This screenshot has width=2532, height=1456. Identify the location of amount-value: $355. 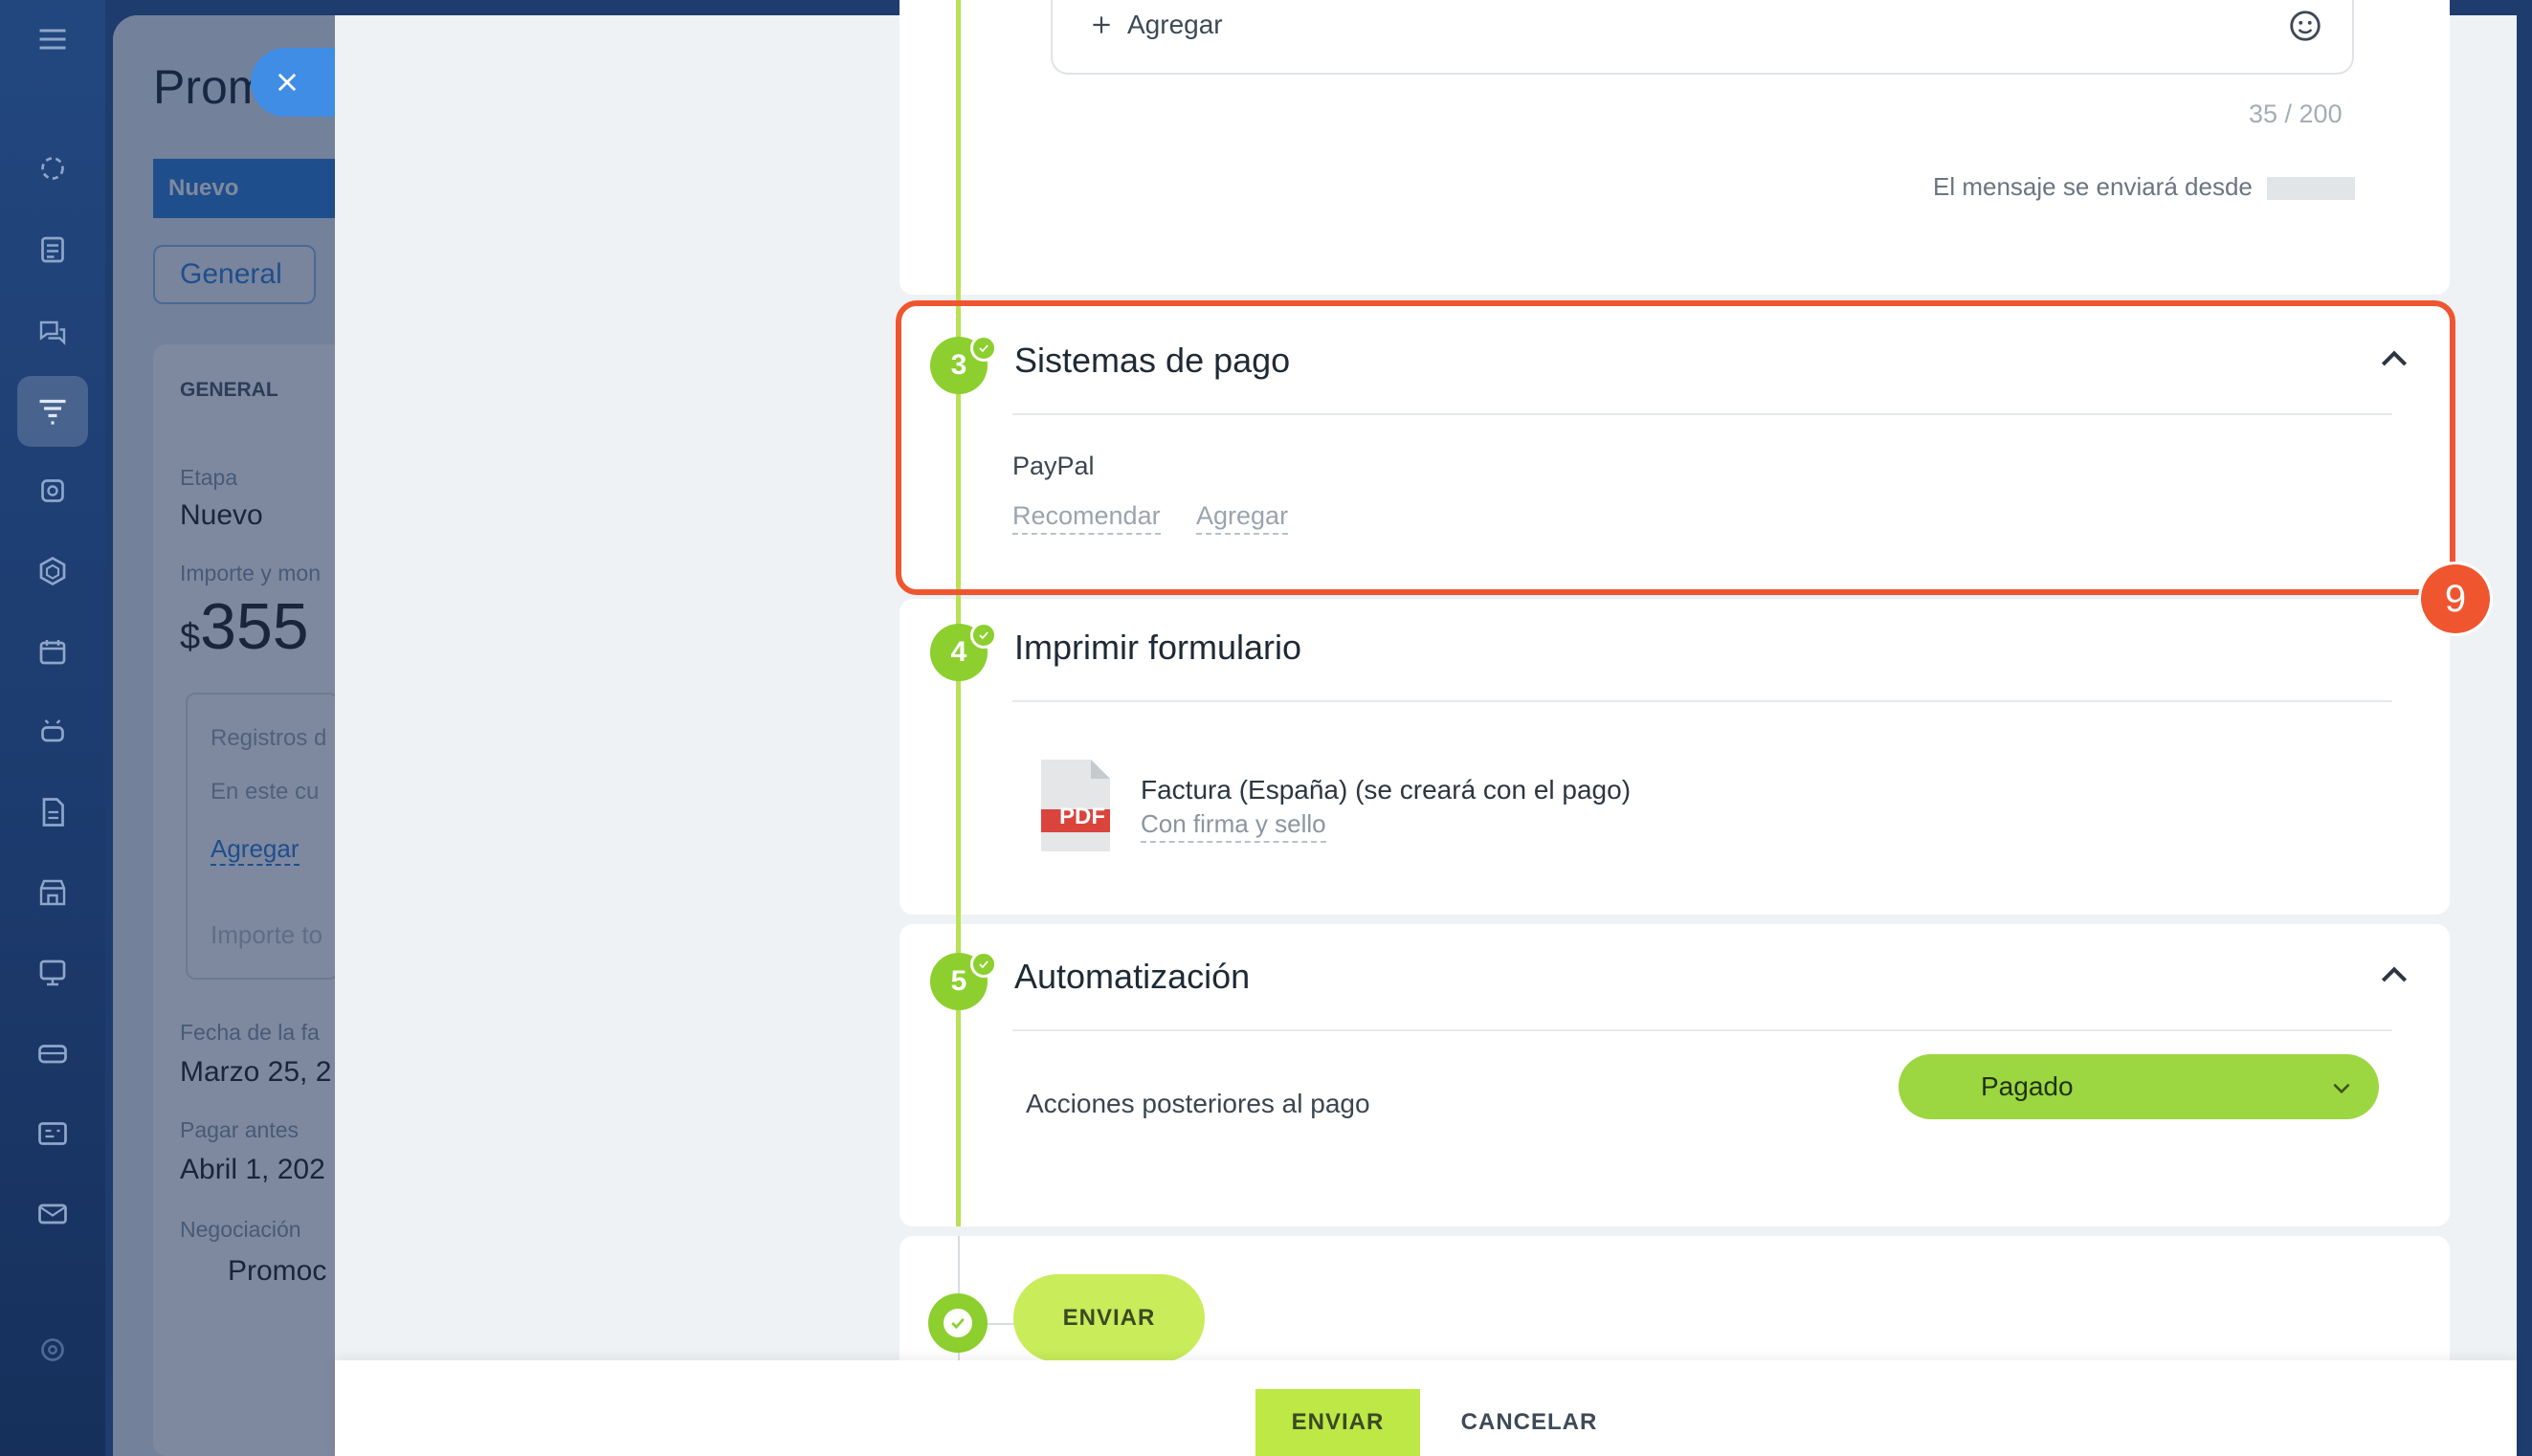
(244, 626).